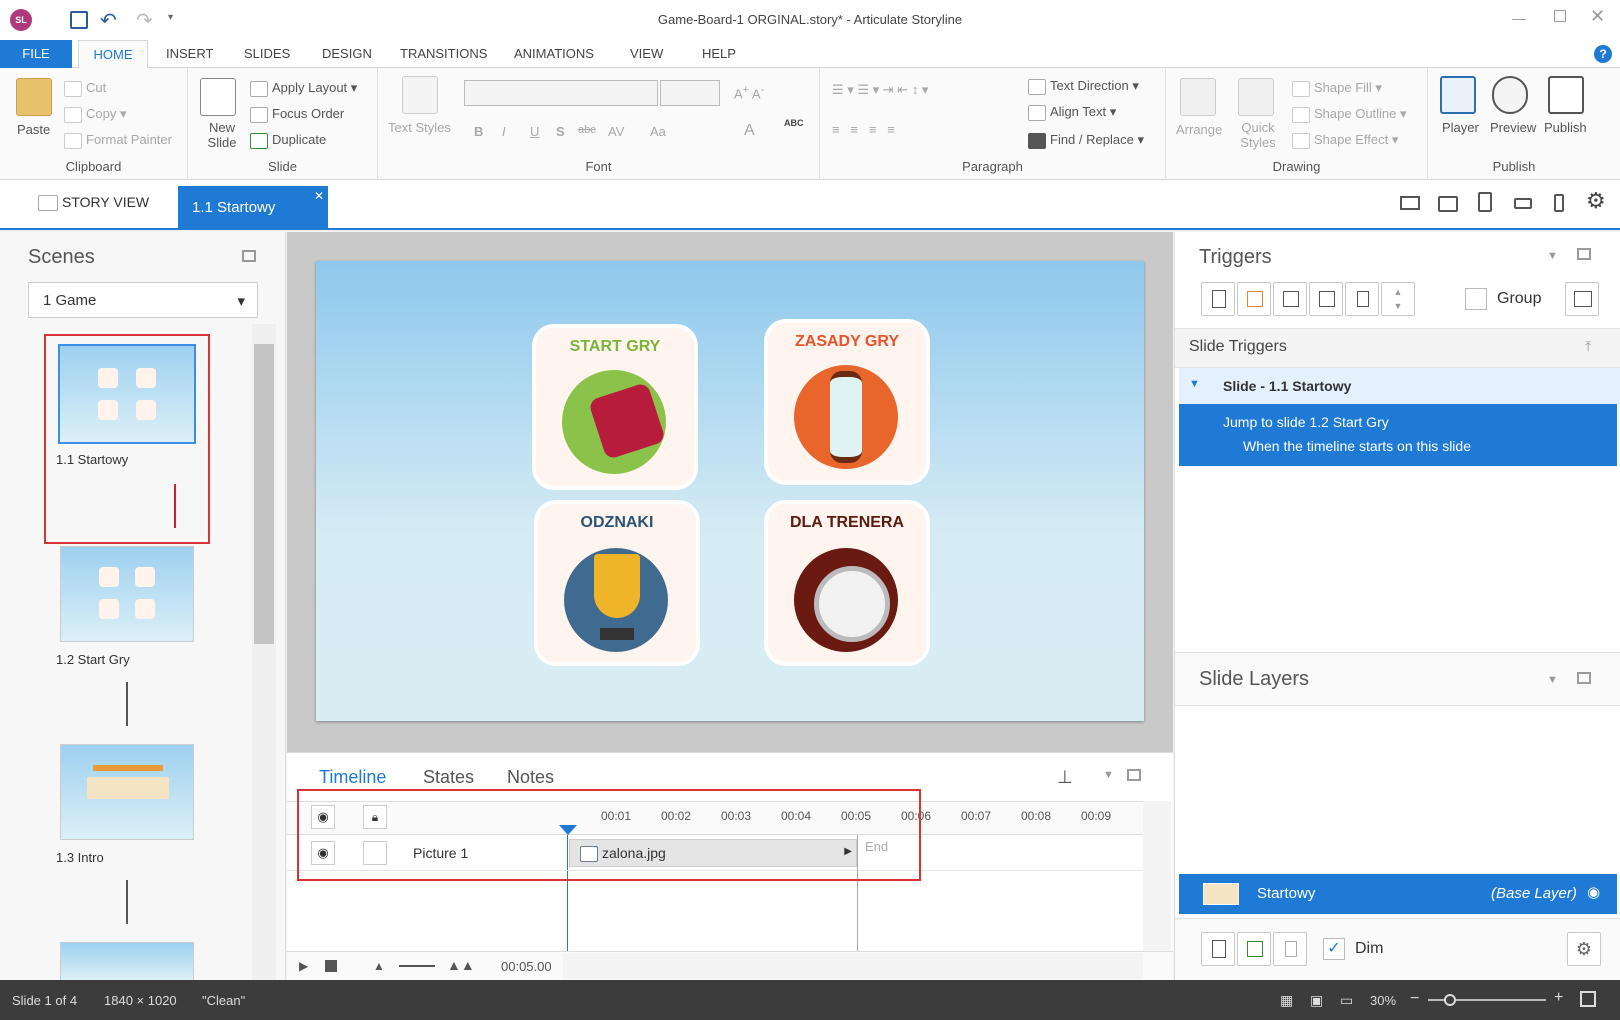 Image resolution: width=1620 pixels, height=1020 pixels. What do you see at coordinates (504, 131) in the screenshot?
I see `italic-button: I` at bounding box center [504, 131].